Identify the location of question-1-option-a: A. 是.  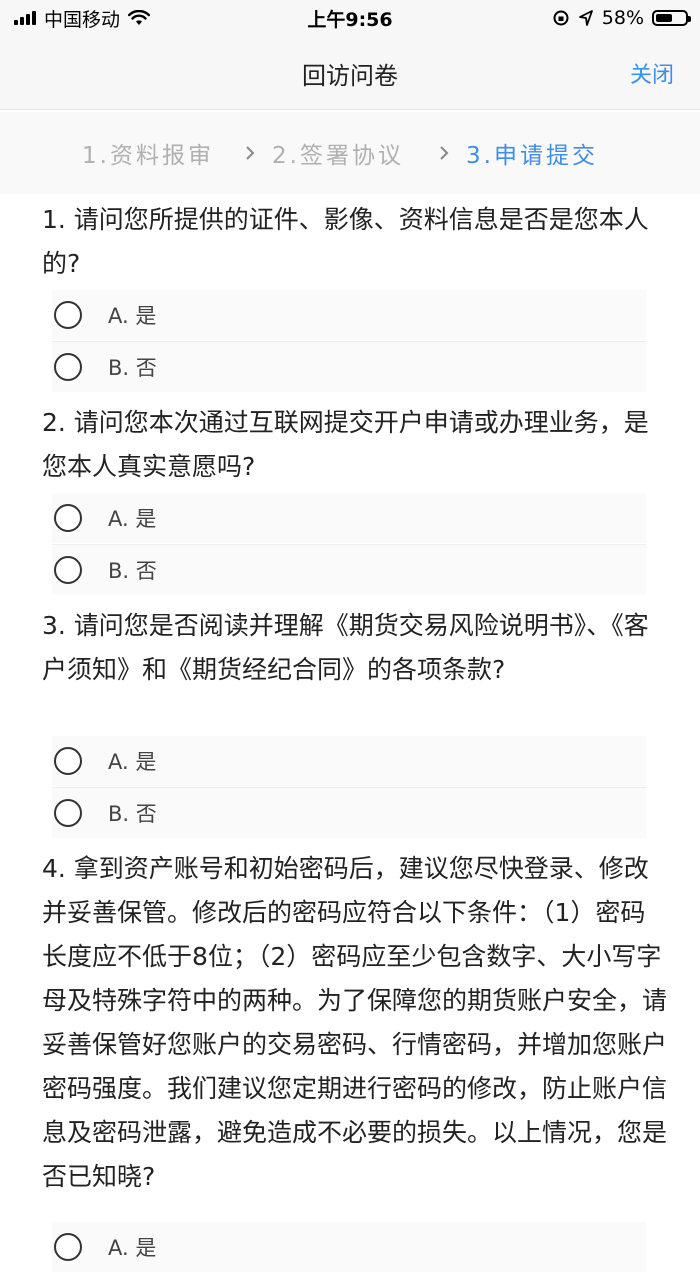
(349, 315).